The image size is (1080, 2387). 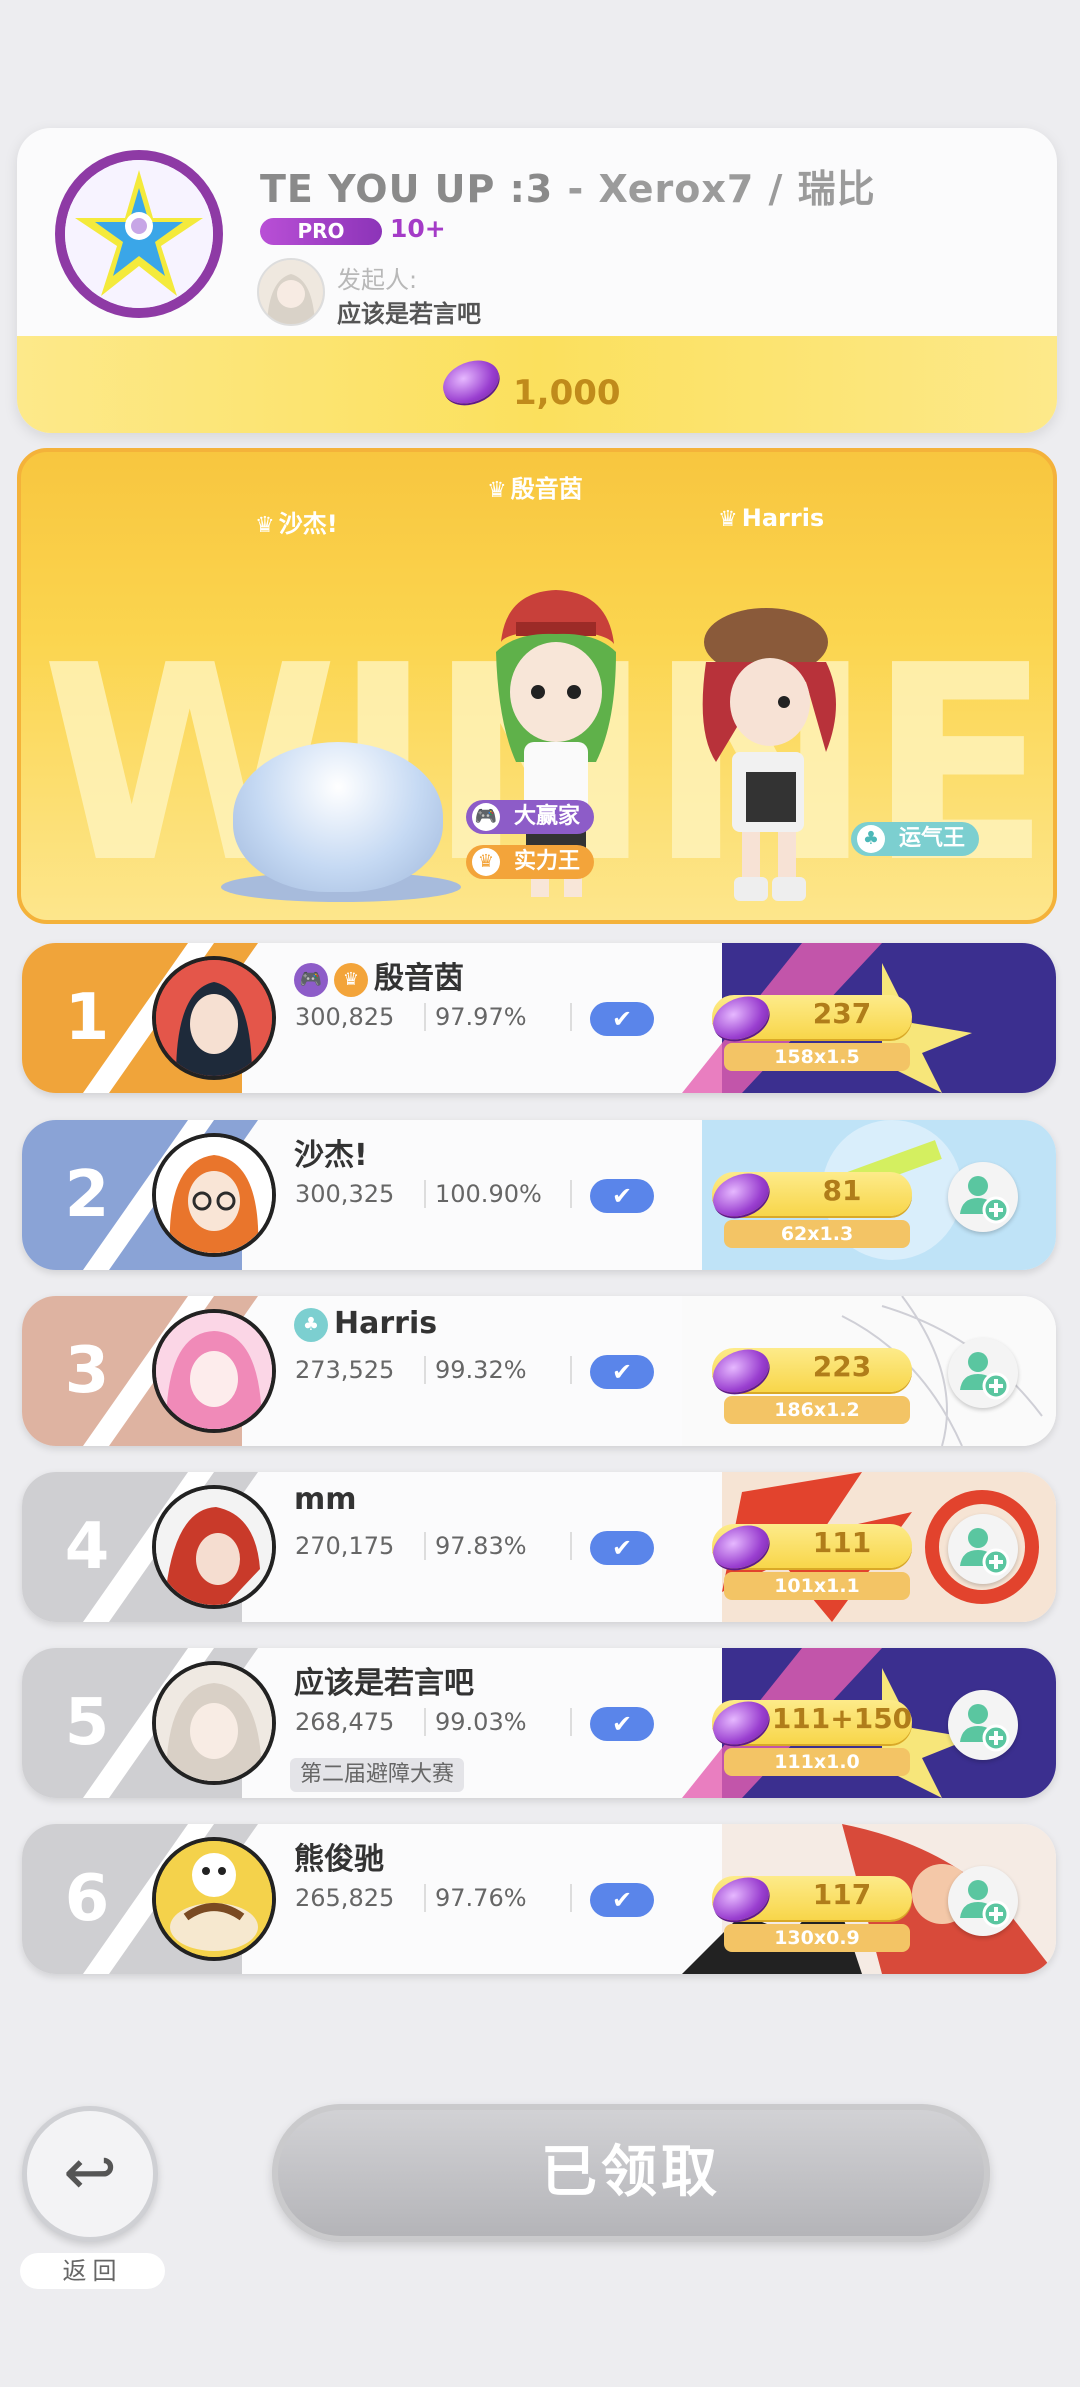 What do you see at coordinates (345, 1722) in the screenshot?
I see `player-score: 268,475` at bounding box center [345, 1722].